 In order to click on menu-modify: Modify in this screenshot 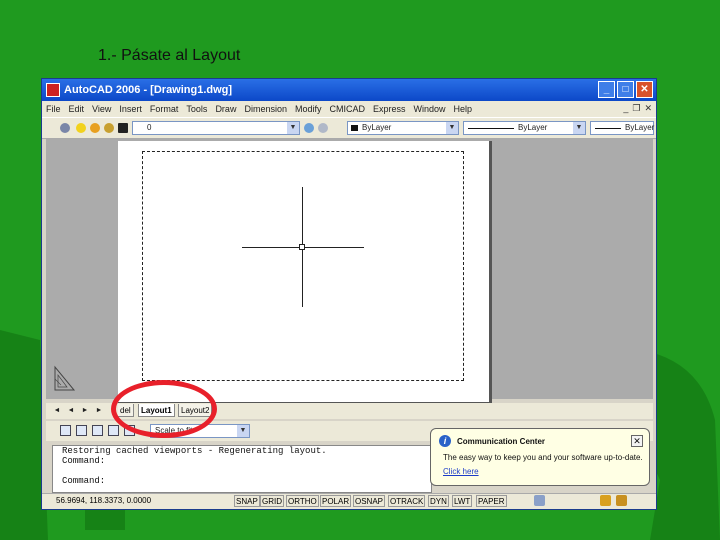, I will do `click(308, 109)`.